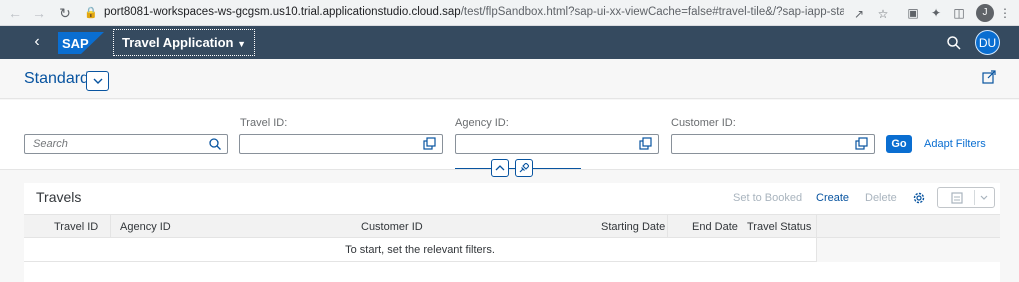 This screenshot has height=282, width=1019. What do you see at coordinates (39, 13) in the screenshot?
I see `browser-forward-icon: →` at bounding box center [39, 13].